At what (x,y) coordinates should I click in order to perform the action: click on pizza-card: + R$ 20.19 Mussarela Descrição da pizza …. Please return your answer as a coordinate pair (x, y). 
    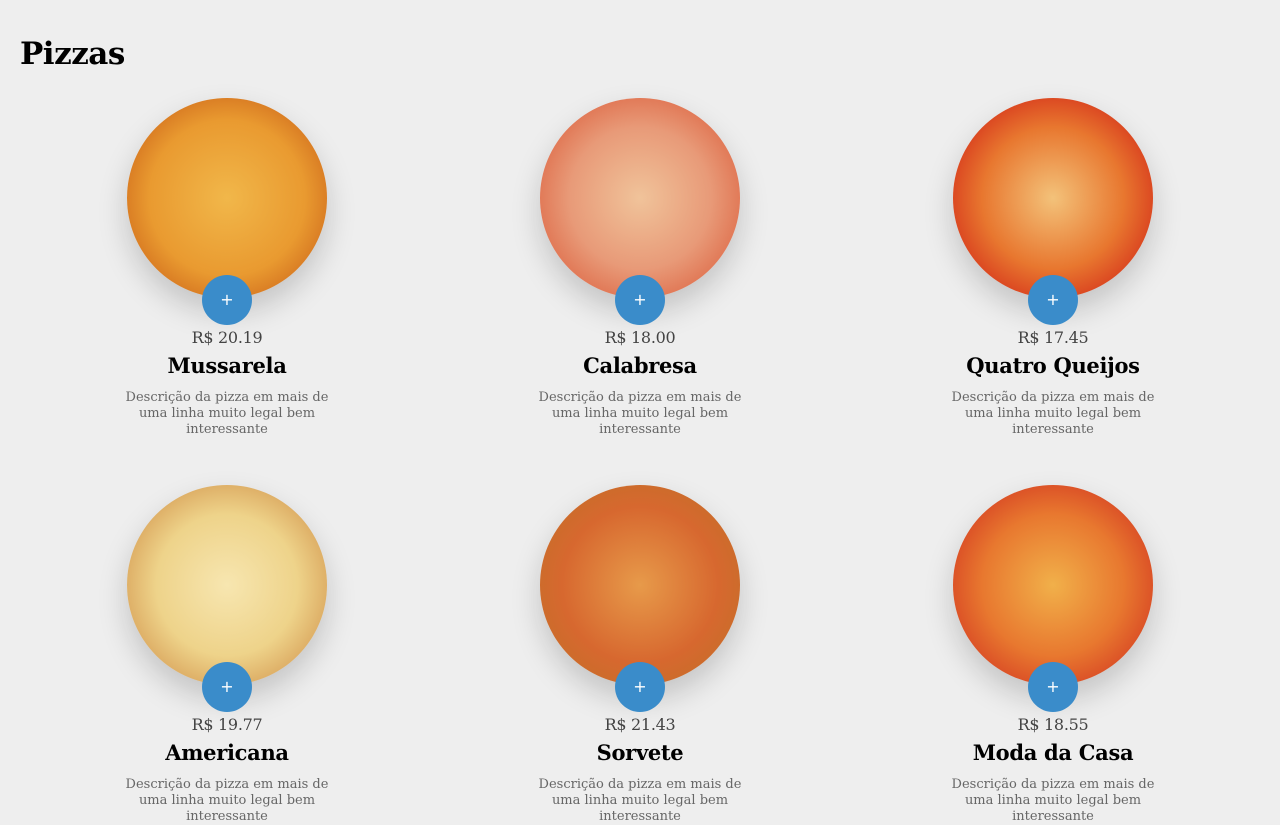
    Looking at the image, I should click on (227, 268).